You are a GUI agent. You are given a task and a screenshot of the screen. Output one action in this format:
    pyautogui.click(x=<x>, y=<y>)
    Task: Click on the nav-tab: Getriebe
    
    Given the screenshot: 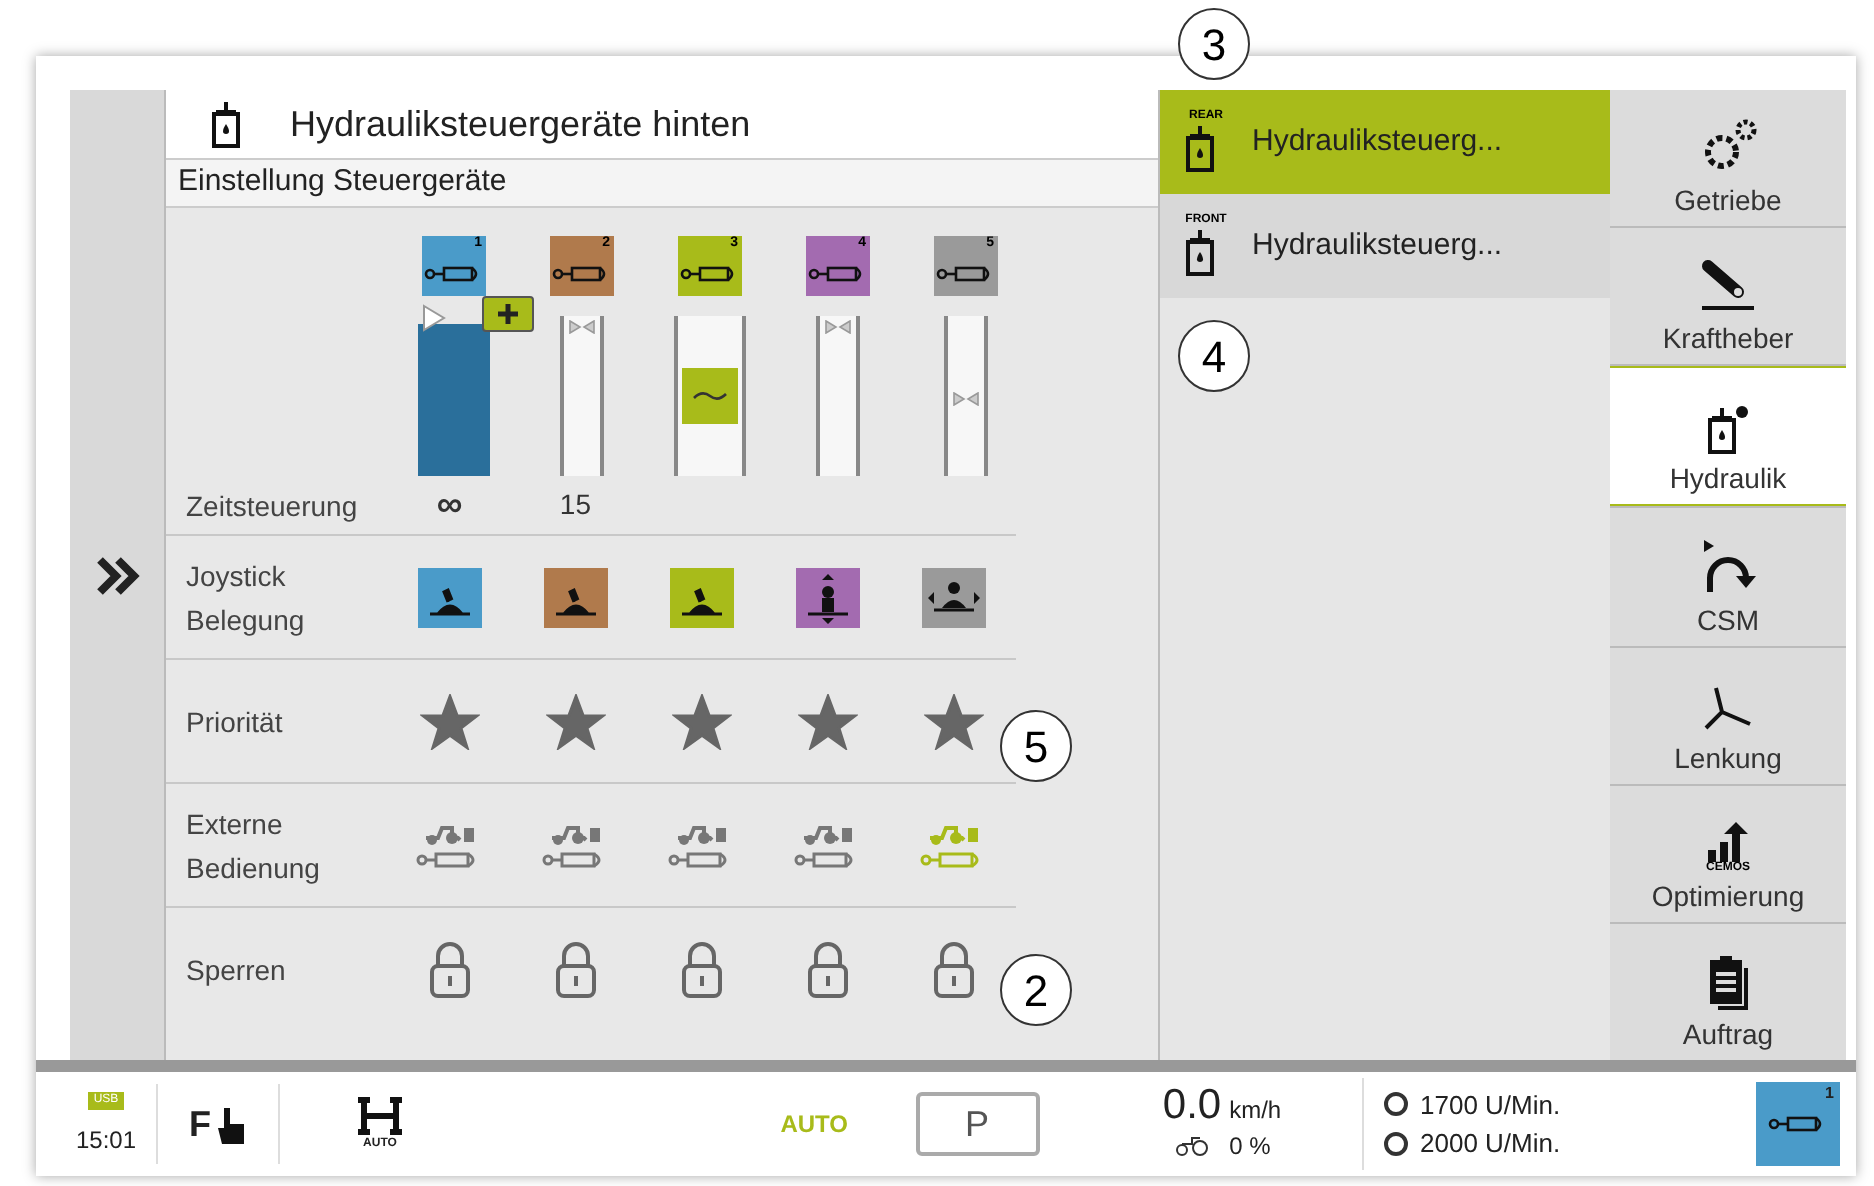 What is the action you would take?
    pyautogui.click(x=1728, y=158)
    